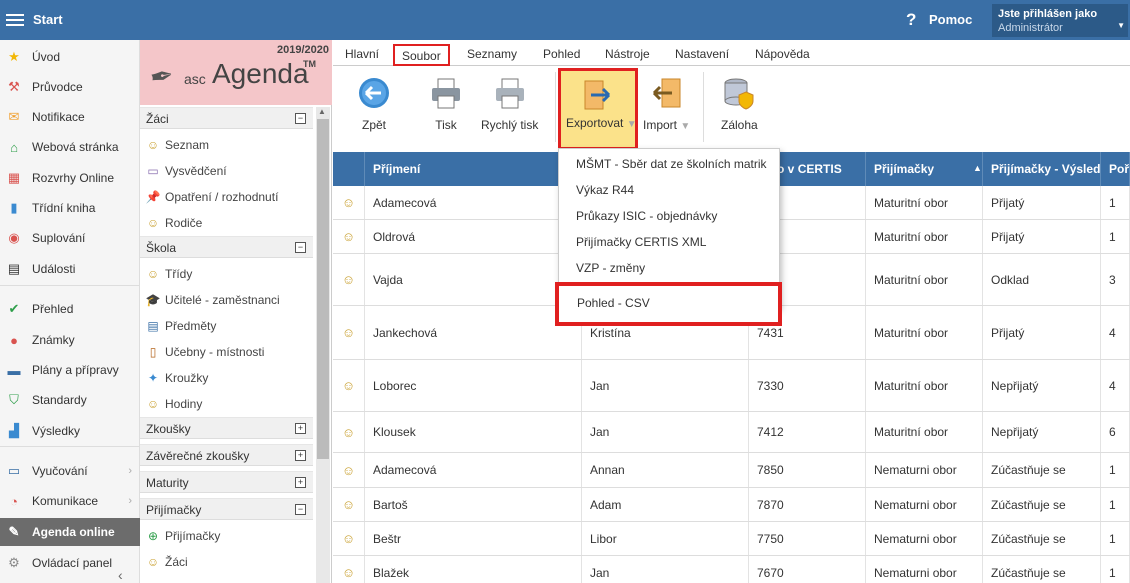  Describe the element at coordinates (374, 111) in the screenshot. I see `back-button: Zpět` at that location.